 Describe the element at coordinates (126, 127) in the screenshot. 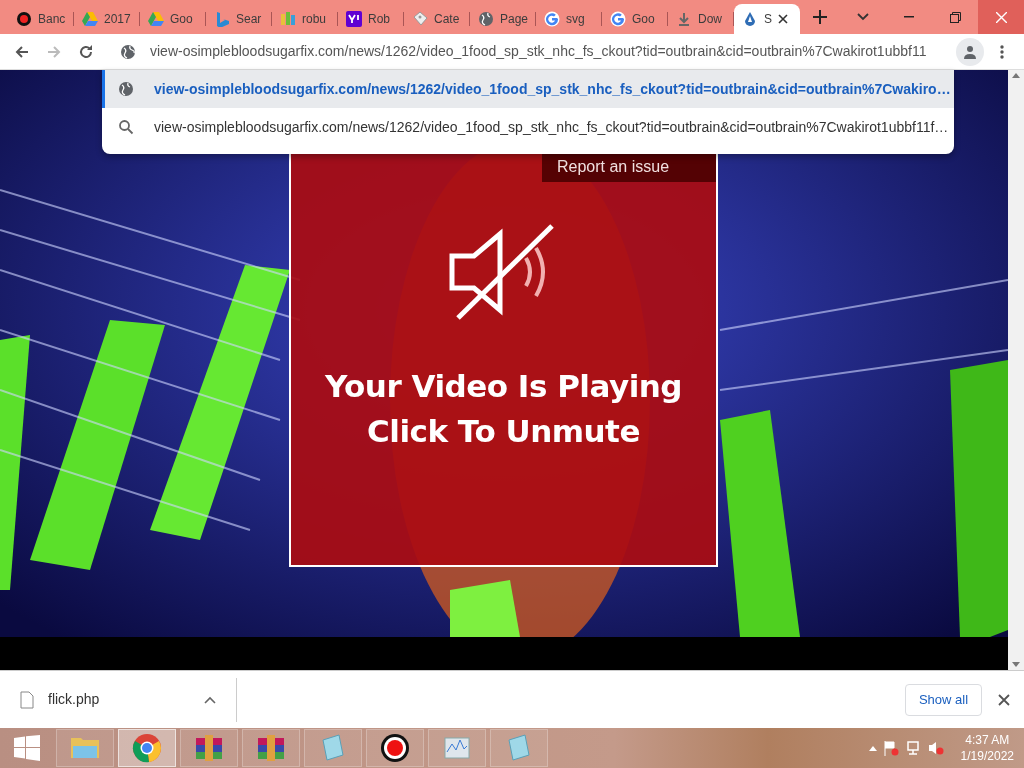

I see `search-icon` at that location.